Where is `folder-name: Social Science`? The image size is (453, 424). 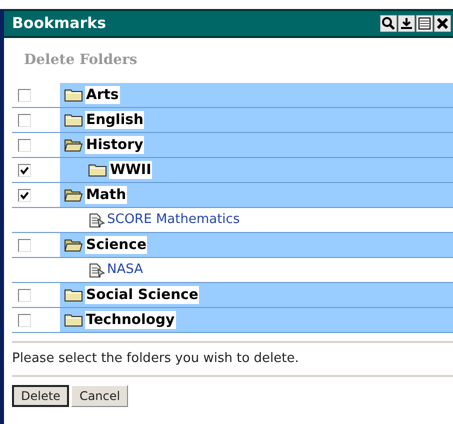 folder-name: Social Science is located at coordinates (142, 295).